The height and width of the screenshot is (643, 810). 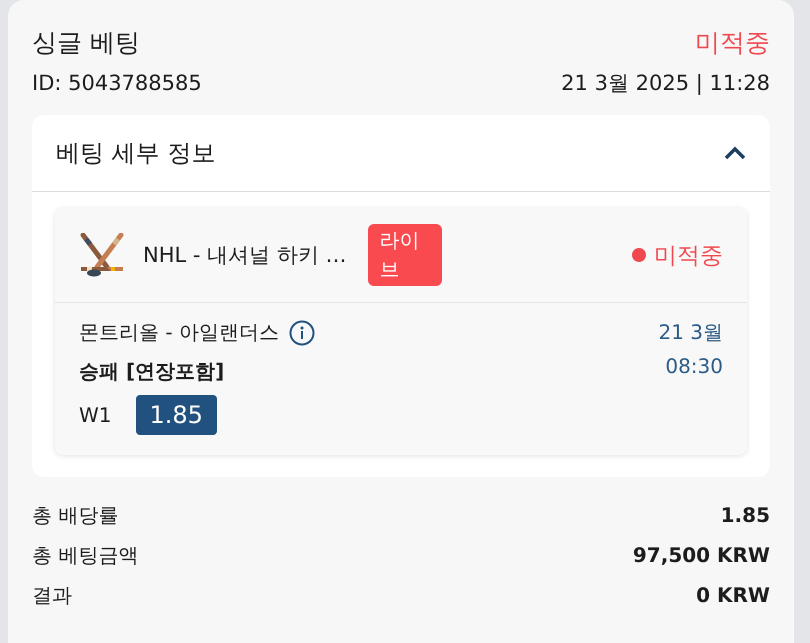 I want to click on match-name: 몬트리올 - 아일랜더스, so click(x=179, y=332).